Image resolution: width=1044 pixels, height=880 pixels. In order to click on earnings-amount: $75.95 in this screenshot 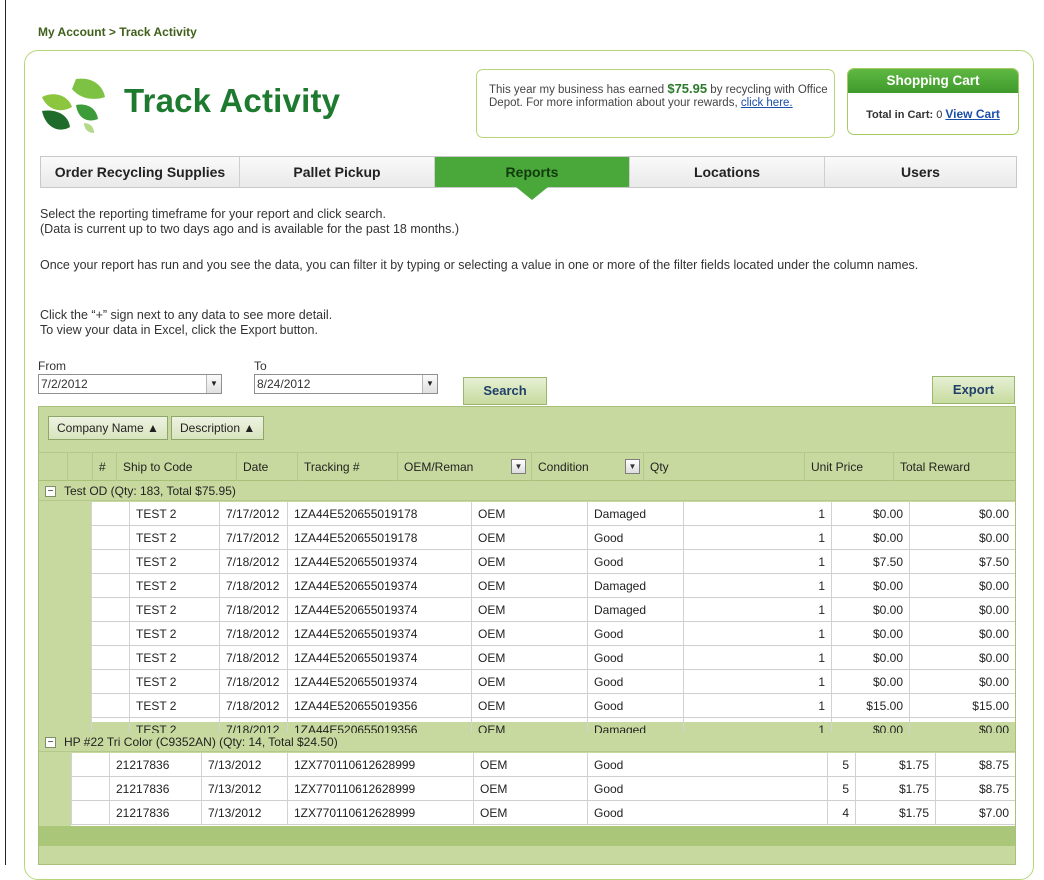, I will do `click(687, 88)`.